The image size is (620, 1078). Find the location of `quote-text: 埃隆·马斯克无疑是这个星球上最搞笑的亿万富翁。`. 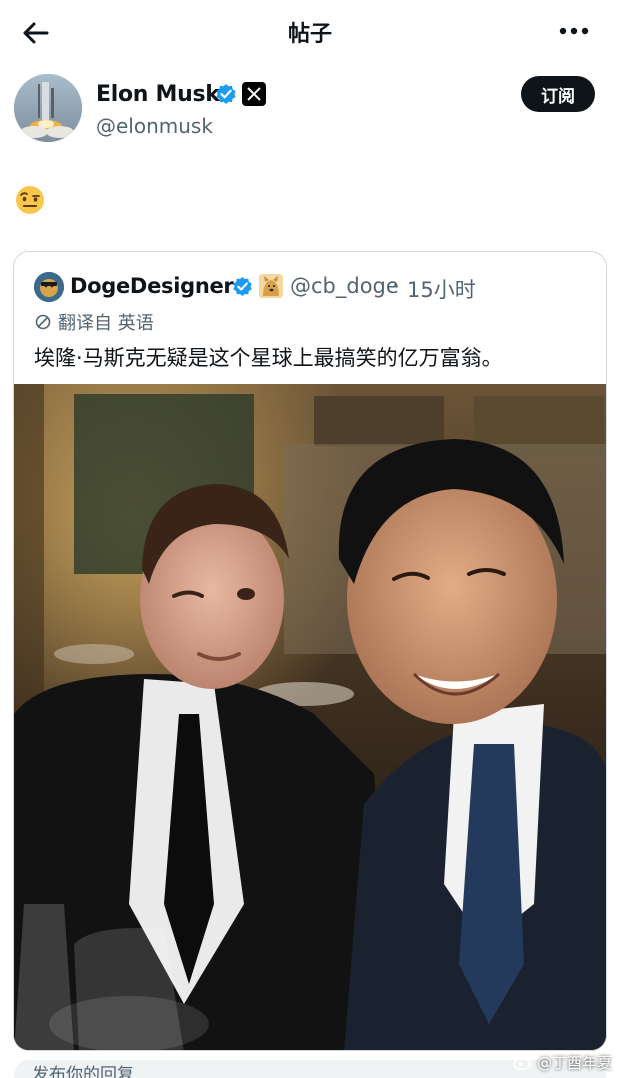

quote-text: 埃隆·马斯克无疑是这个星球上最搞笑的亿万富翁。 is located at coordinates (268, 358).